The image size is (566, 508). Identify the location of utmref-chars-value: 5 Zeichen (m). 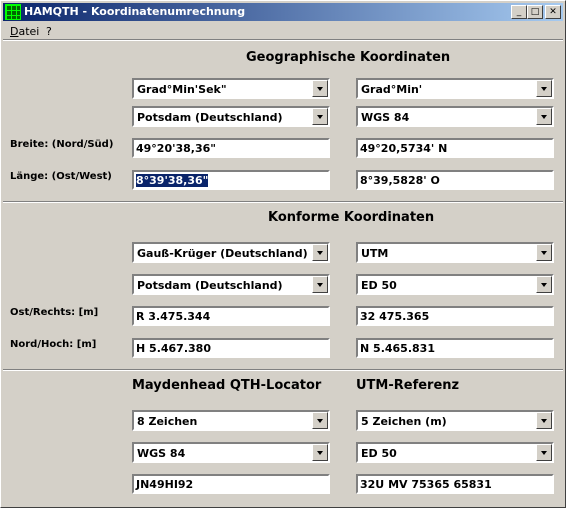
(404, 421).